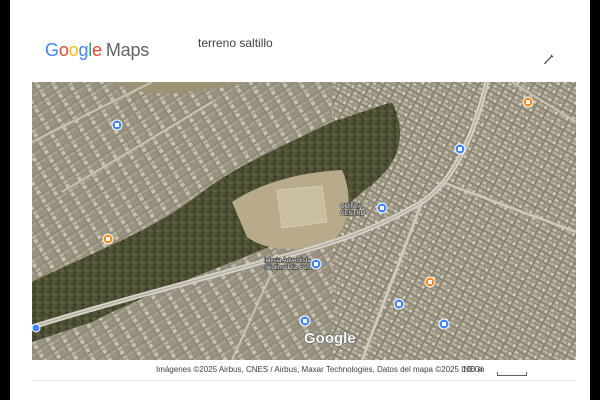 The image size is (600, 400). What do you see at coordinates (290, 268) in the screenshot?
I see `place-label-iglesia-line2: Séptimo Día Centro` at bounding box center [290, 268].